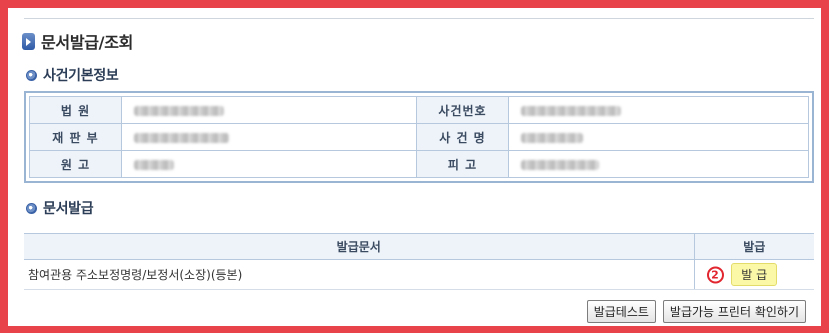 This screenshot has width=829, height=333. What do you see at coordinates (462, 164) in the screenshot?
I see `defendant-label: 피 고` at bounding box center [462, 164].